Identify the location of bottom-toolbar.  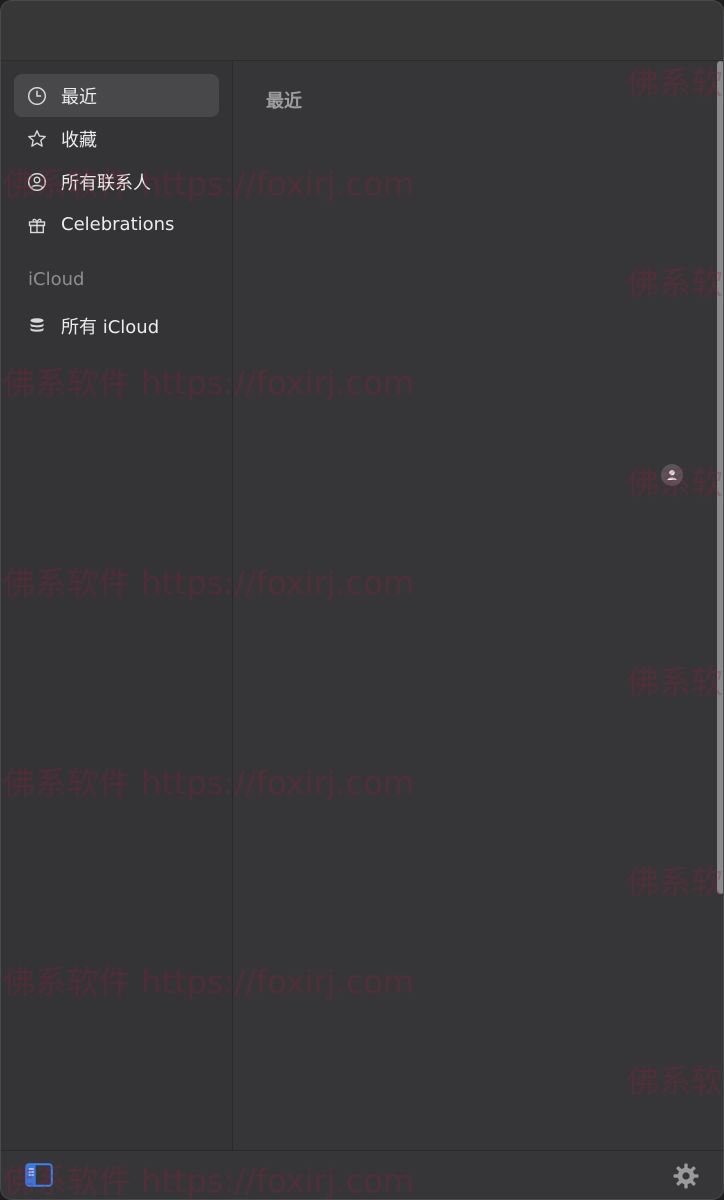
(362, 1174).